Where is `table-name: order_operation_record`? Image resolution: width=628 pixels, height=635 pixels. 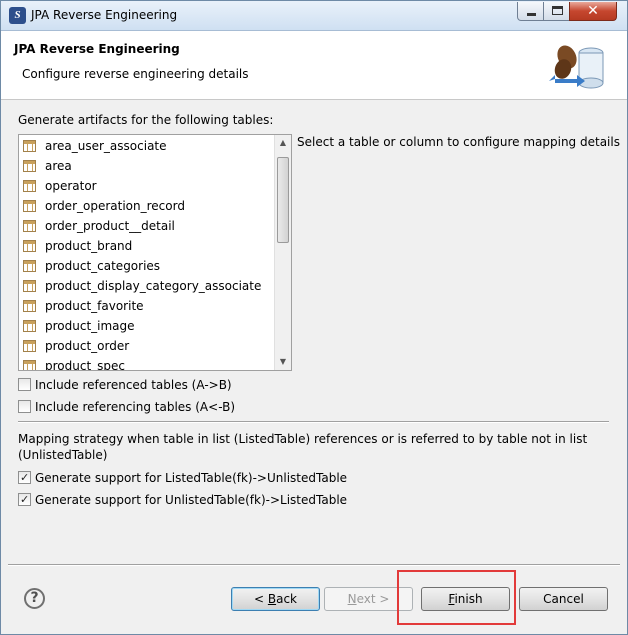 table-name: order_operation_record is located at coordinates (115, 206).